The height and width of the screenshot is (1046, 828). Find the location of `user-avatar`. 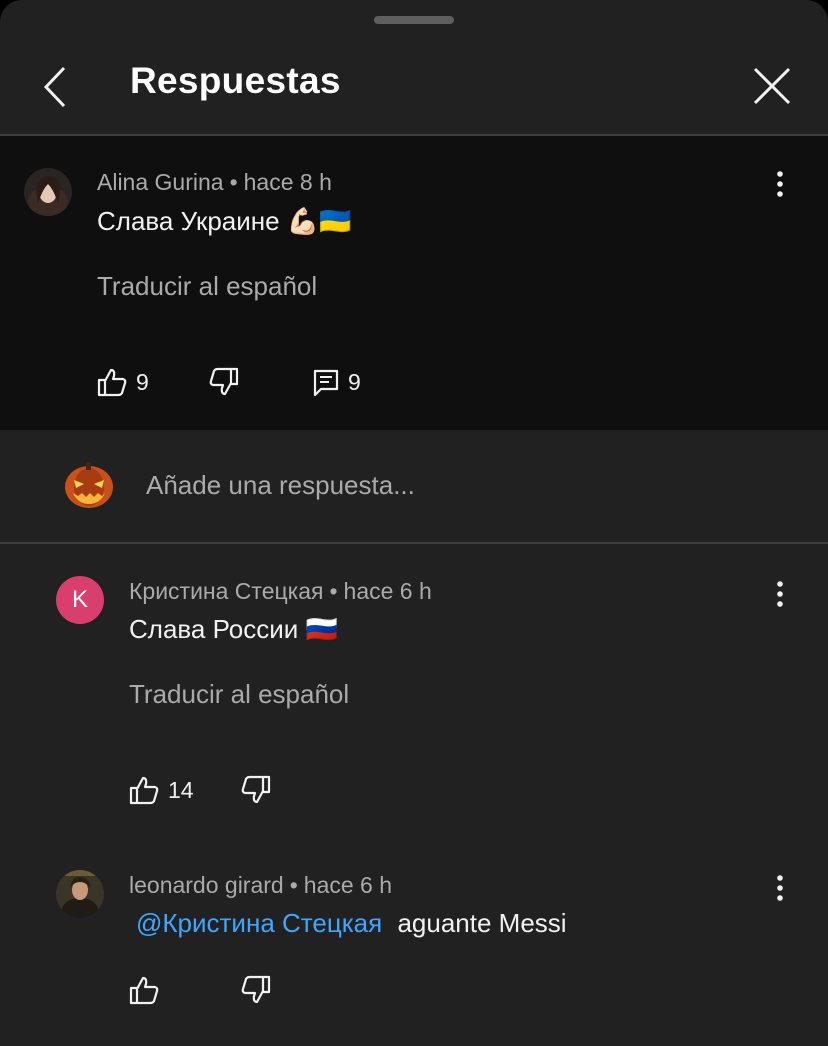

user-avatar is located at coordinates (89, 485).